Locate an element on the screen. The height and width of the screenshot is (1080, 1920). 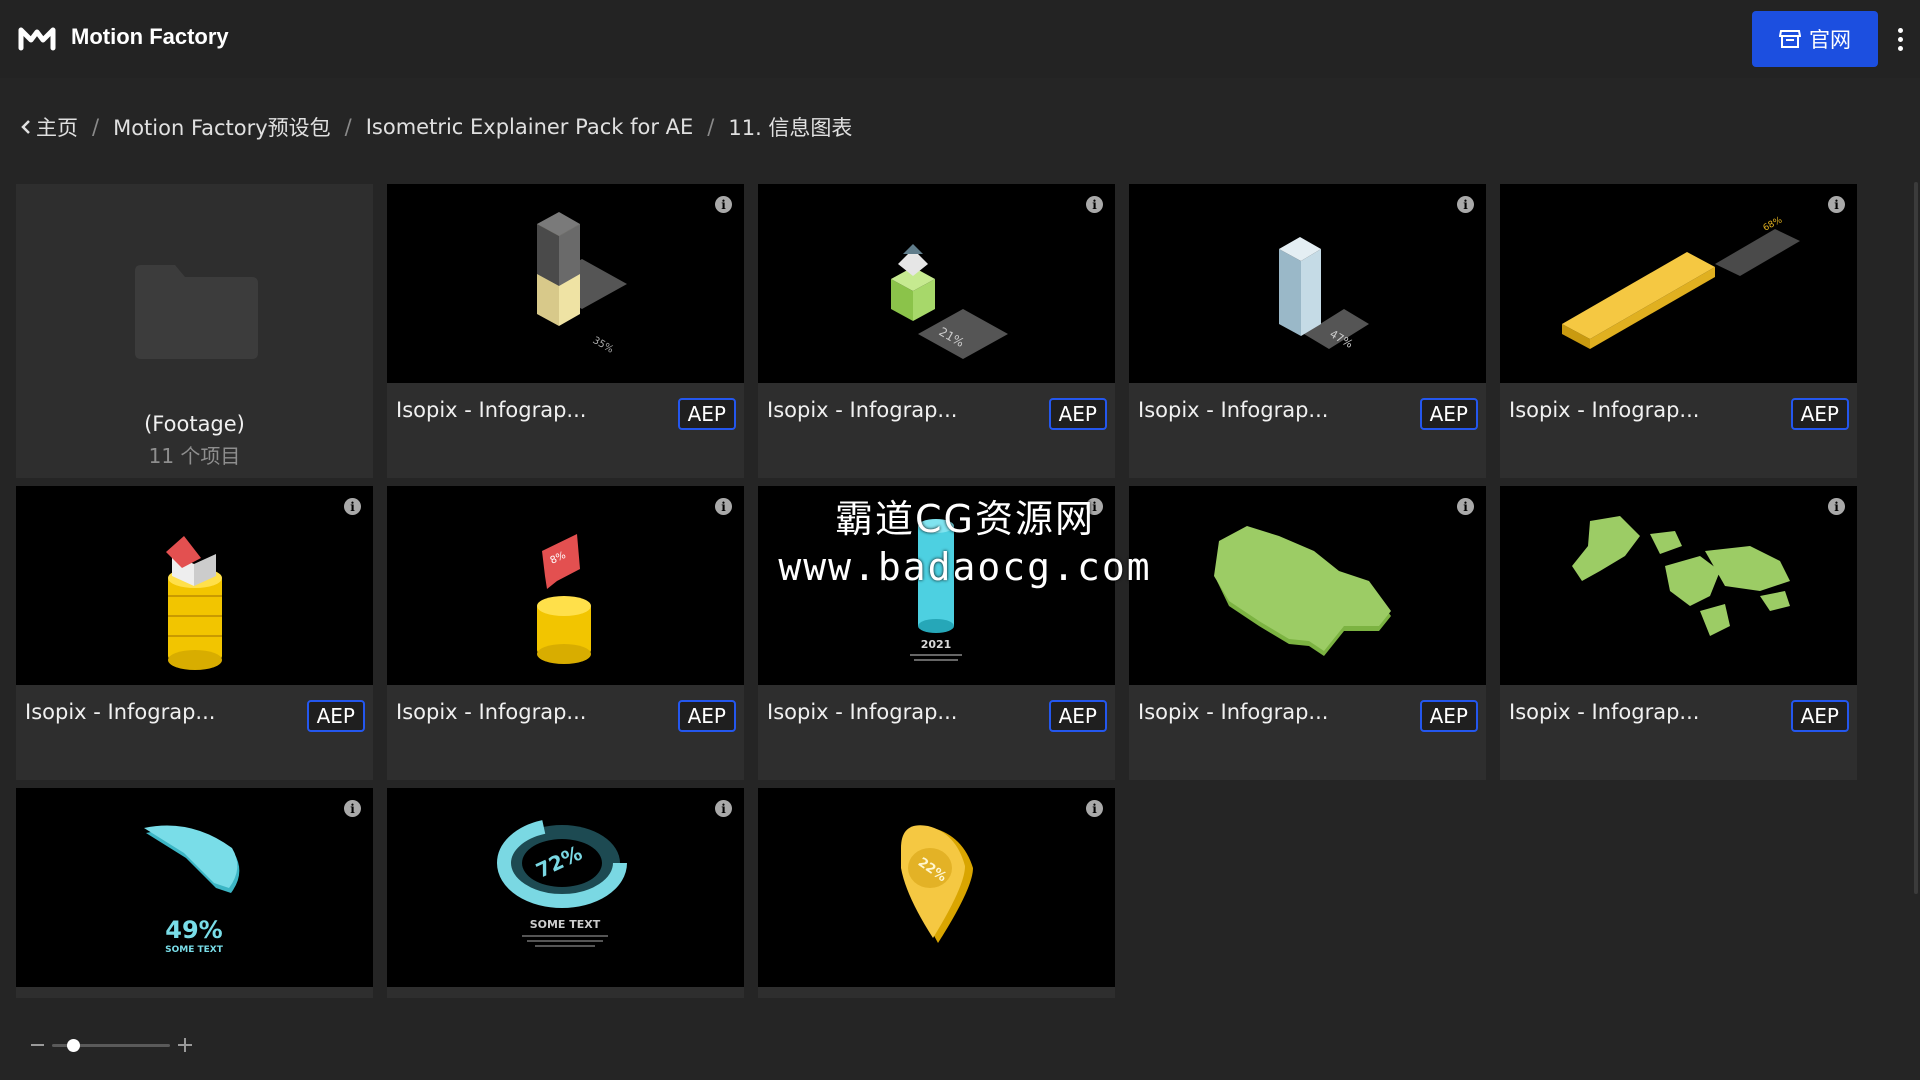
folder-card-footage: (Footage) 11 个项目 is located at coordinates (194, 331).